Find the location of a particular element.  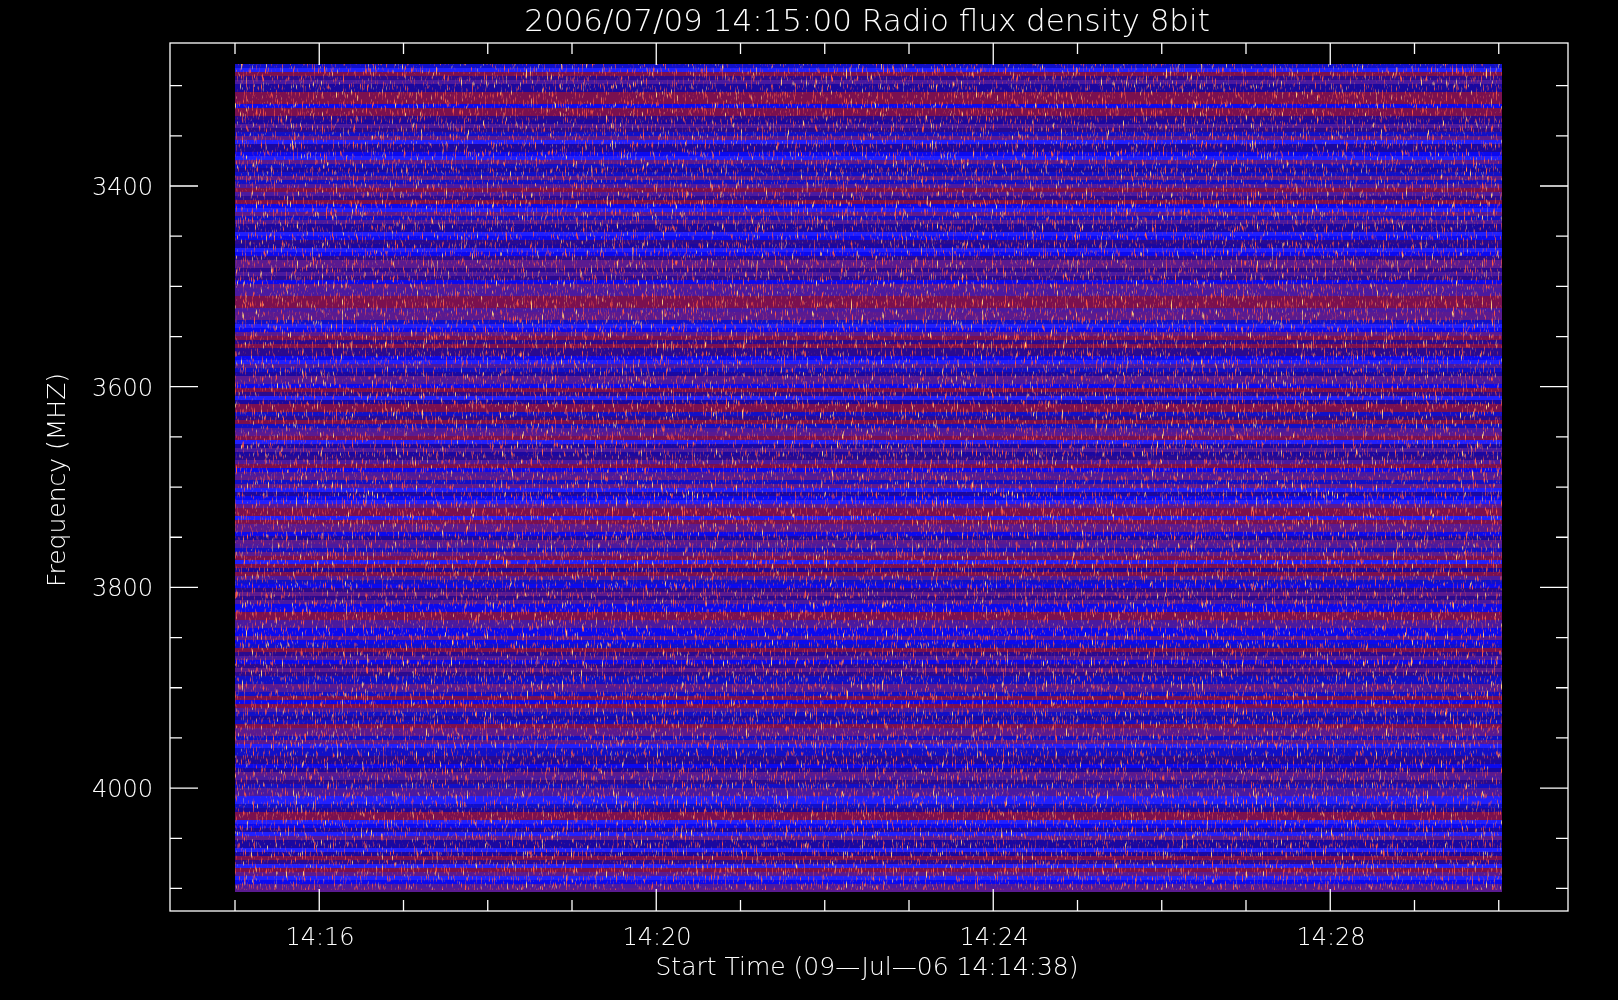

plot-title: 2006/07/09 14:15:00 Radio flux density 8bit is located at coordinates (867, 20).